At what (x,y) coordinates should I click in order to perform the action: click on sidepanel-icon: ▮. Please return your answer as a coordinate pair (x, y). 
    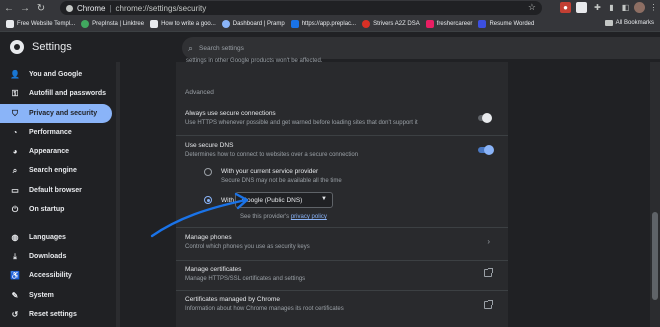
    Looking at the image, I should click on (611, 7).